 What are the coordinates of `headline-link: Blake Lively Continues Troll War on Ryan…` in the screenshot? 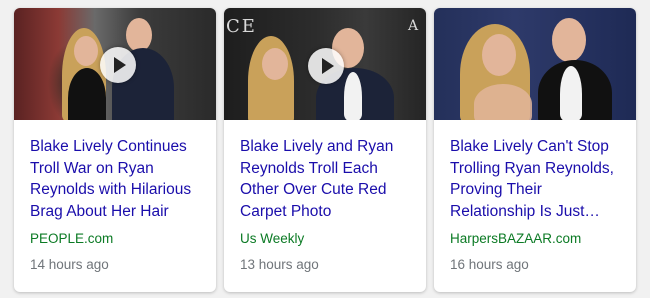 It's located at (115, 179).